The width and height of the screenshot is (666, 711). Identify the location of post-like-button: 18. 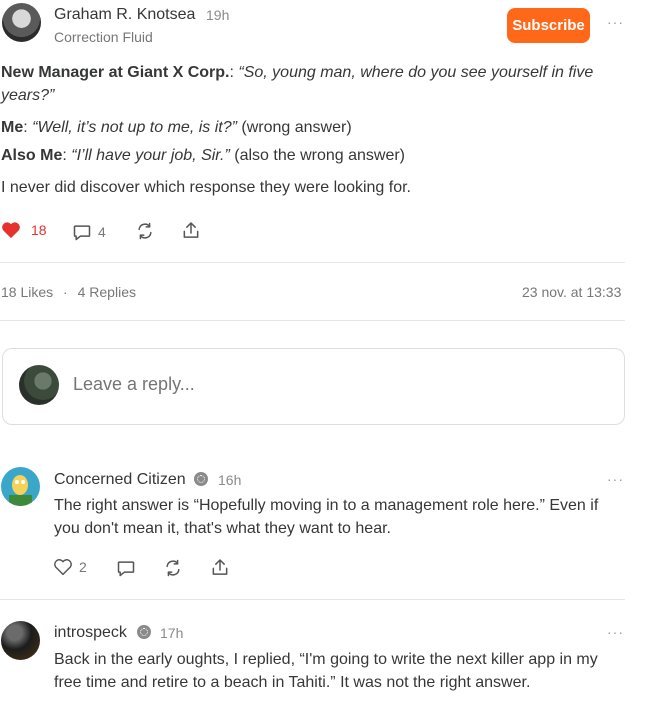
(24, 230).